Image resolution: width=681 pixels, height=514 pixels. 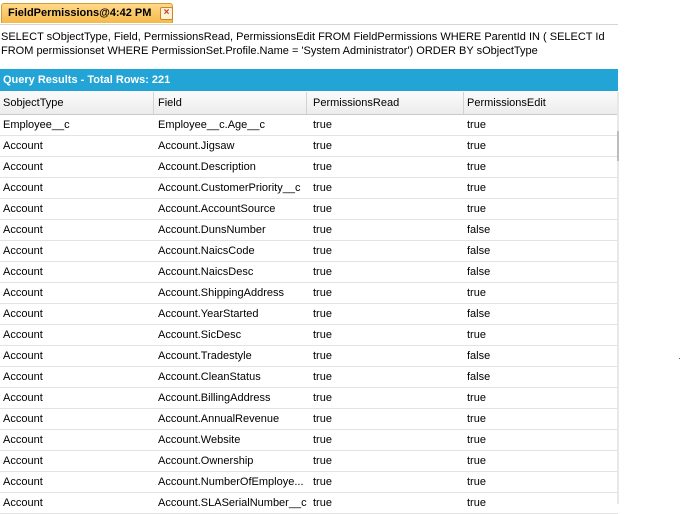 What do you see at coordinates (166, 13) in the screenshot?
I see `close-icon: ×` at bounding box center [166, 13].